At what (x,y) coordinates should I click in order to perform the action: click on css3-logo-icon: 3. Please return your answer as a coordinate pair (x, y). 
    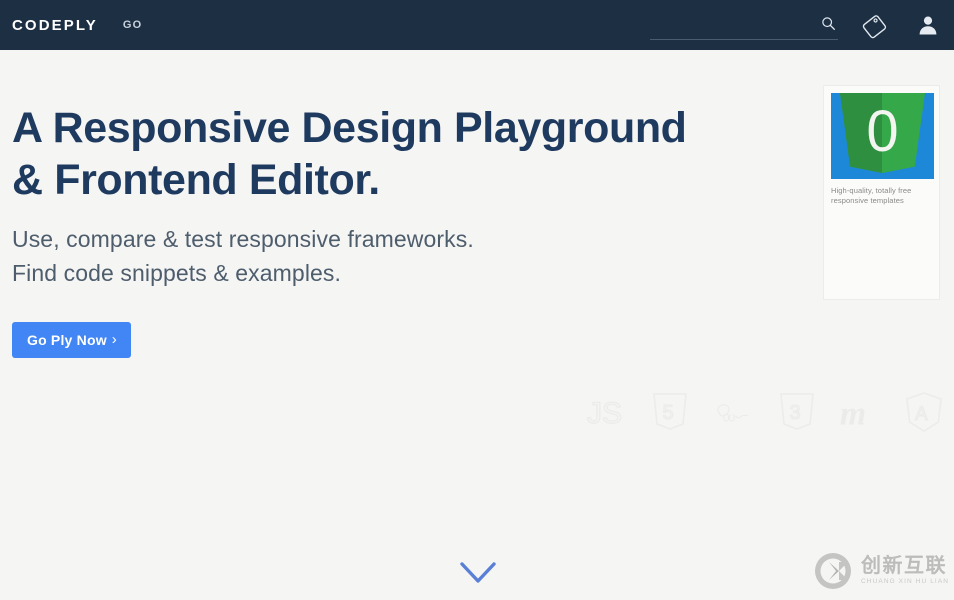
    Looking at the image, I should click on (797, 413).